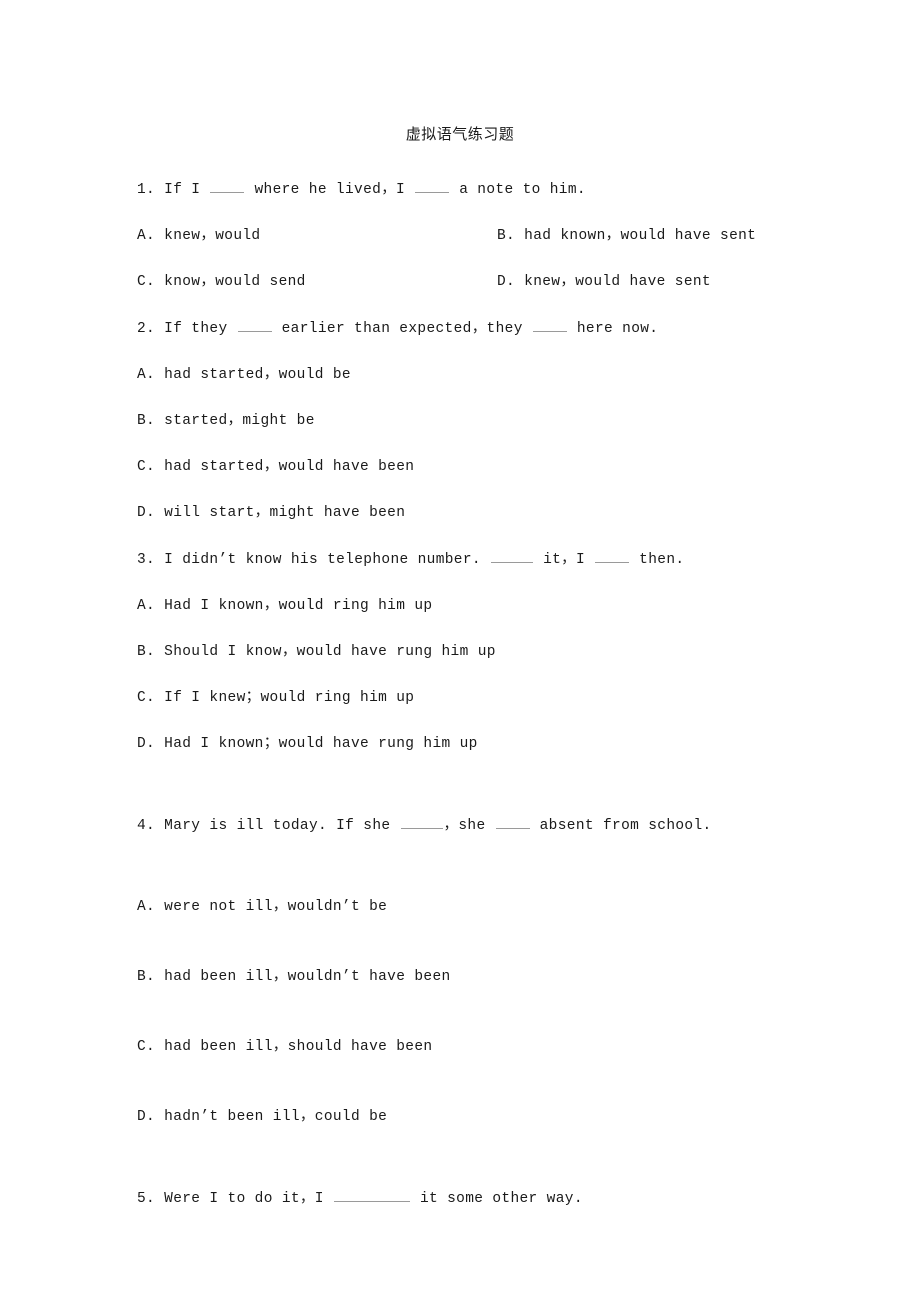  Describe the element at coordinates (487, 698) in the screenshot. I see `option-q3-c: C. If I knew；would ring him up` at that location.